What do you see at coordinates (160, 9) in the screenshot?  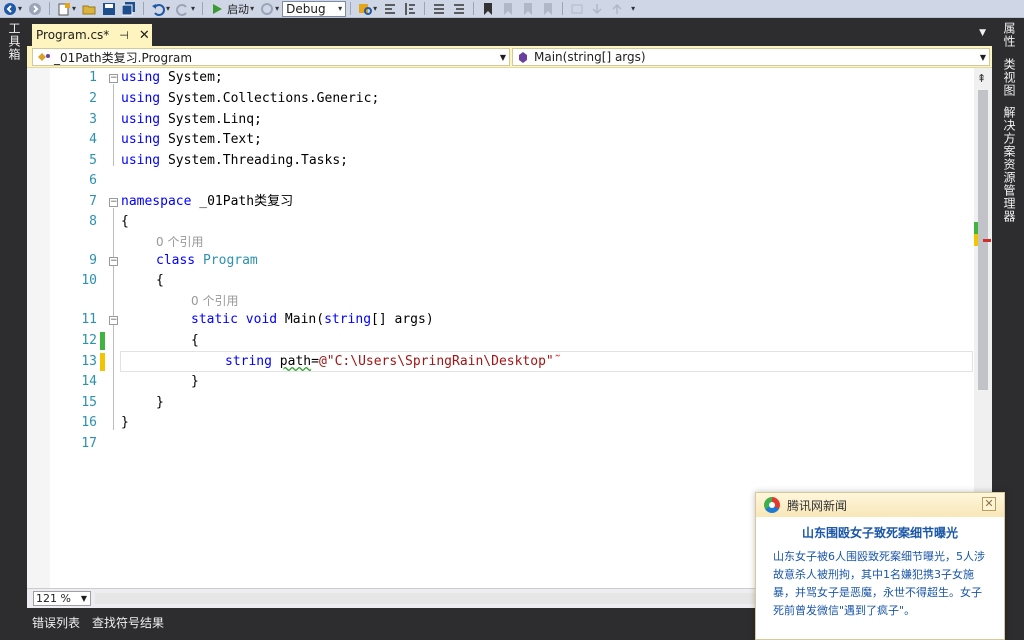 I see `undo-button: ▾` at bounding box center [160, 9].